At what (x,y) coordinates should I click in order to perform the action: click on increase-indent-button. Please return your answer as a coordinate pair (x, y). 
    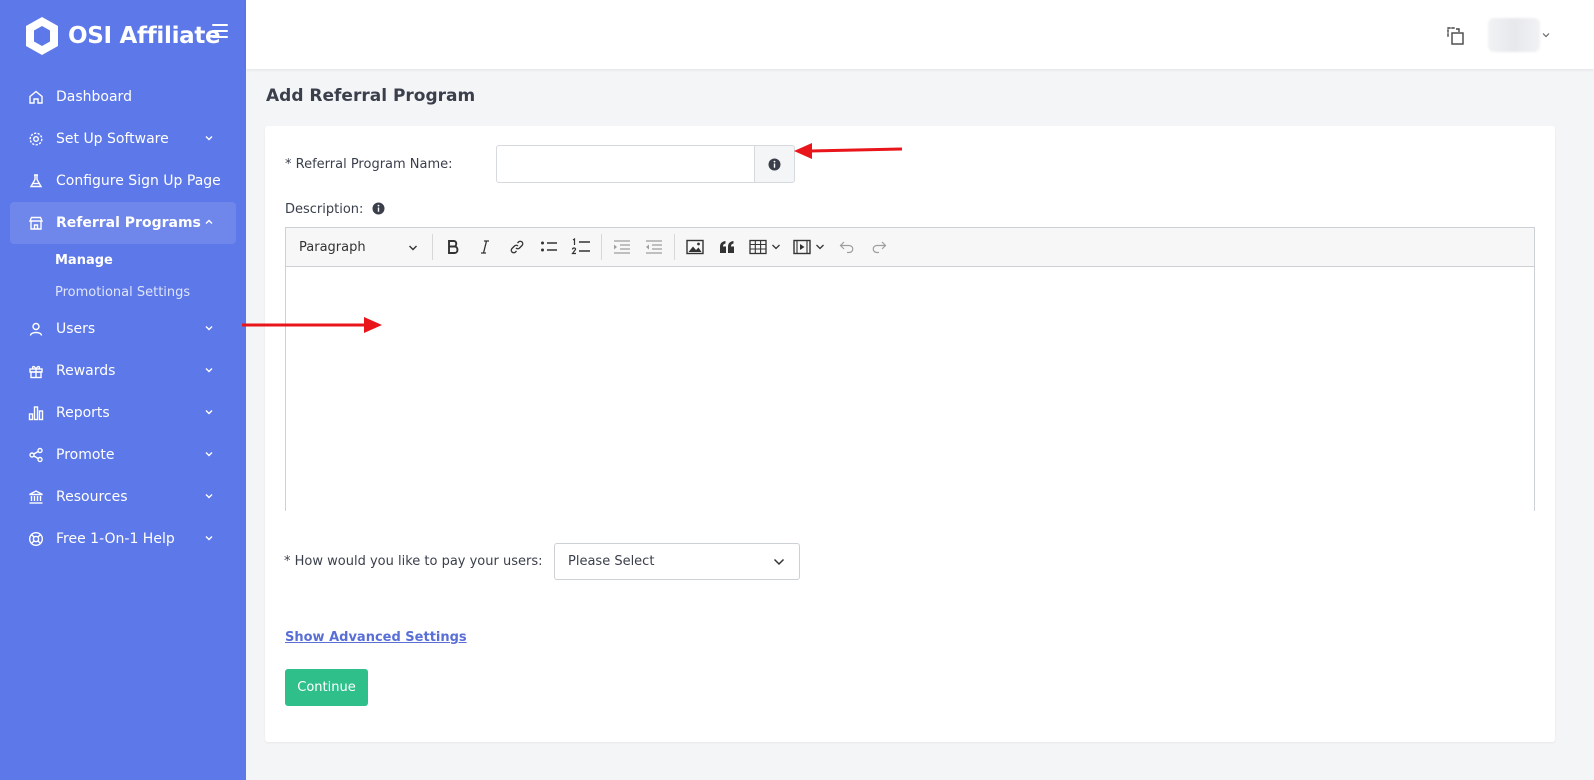
    Looking at the image, I should click on (622, 247).